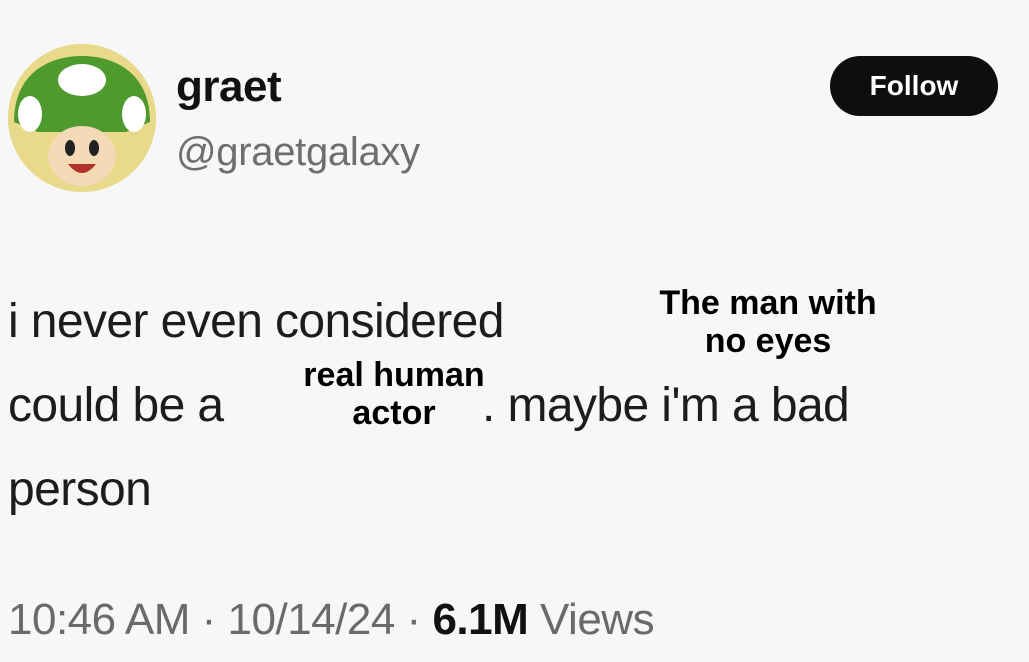  I want to click on overlay-middle-line-1: real human, so click(394, 375).